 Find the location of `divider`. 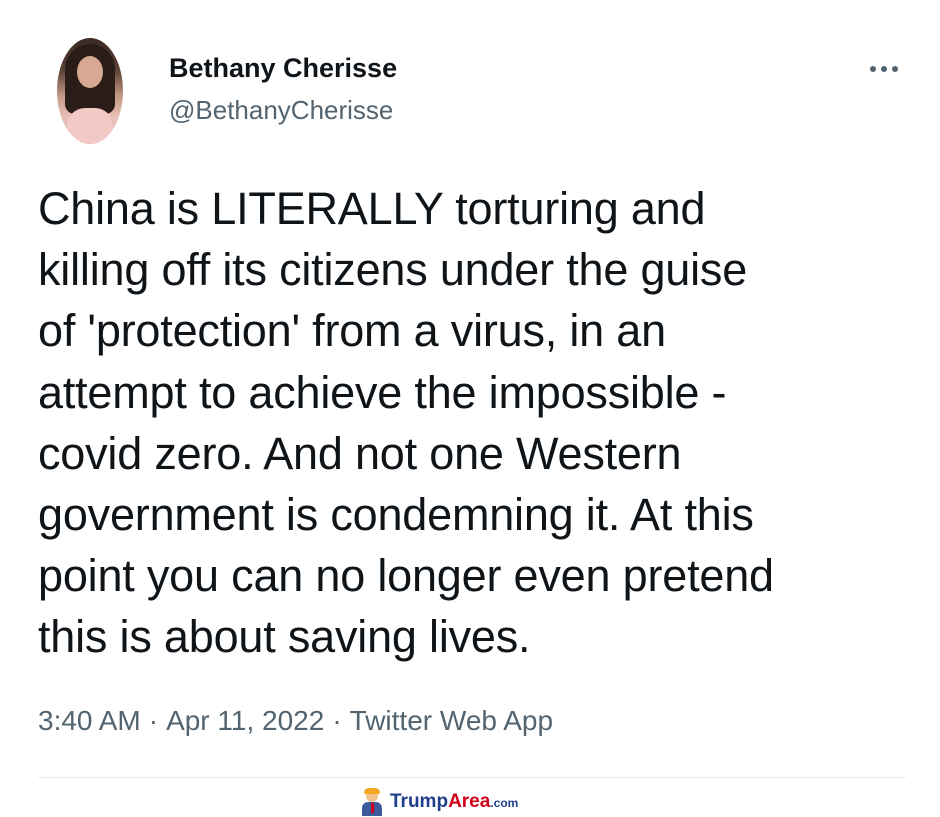

divider is located at coordinates (472, 777).